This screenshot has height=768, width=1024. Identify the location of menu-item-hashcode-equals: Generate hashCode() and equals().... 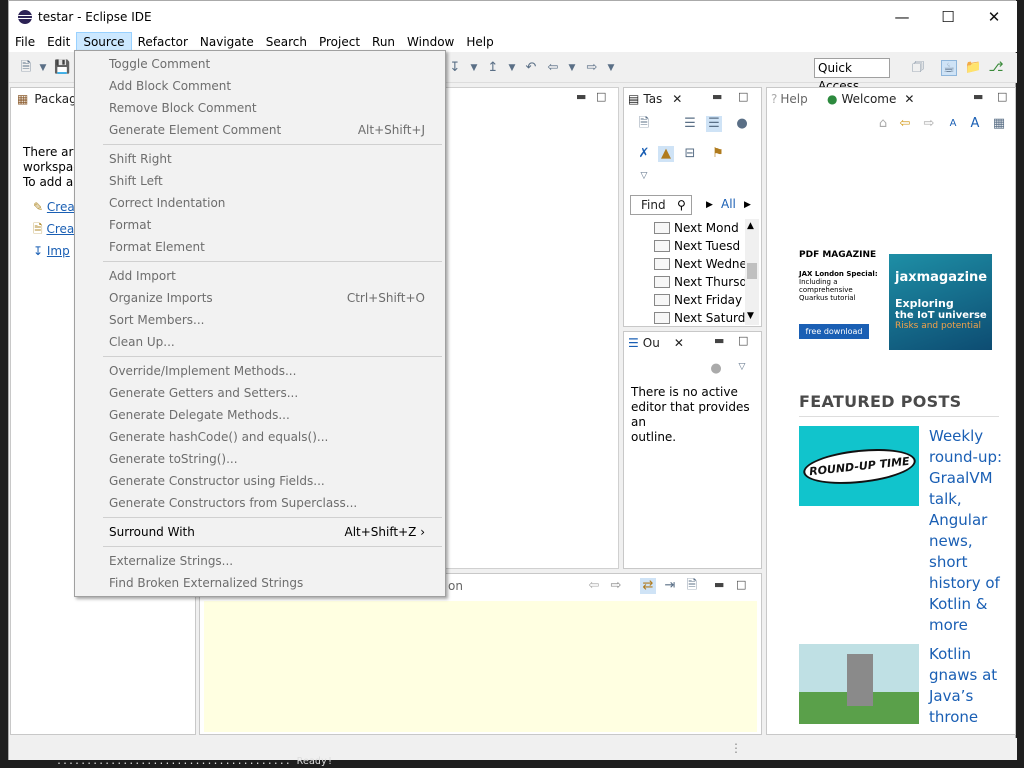
(267, 437).